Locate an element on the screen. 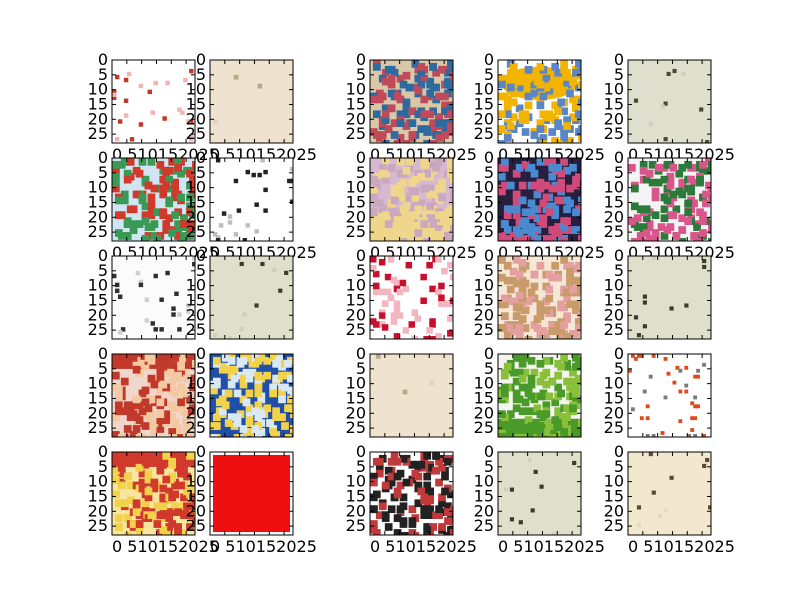 The image size is (800, 600). tile-background is located at coordinates (669, 395).